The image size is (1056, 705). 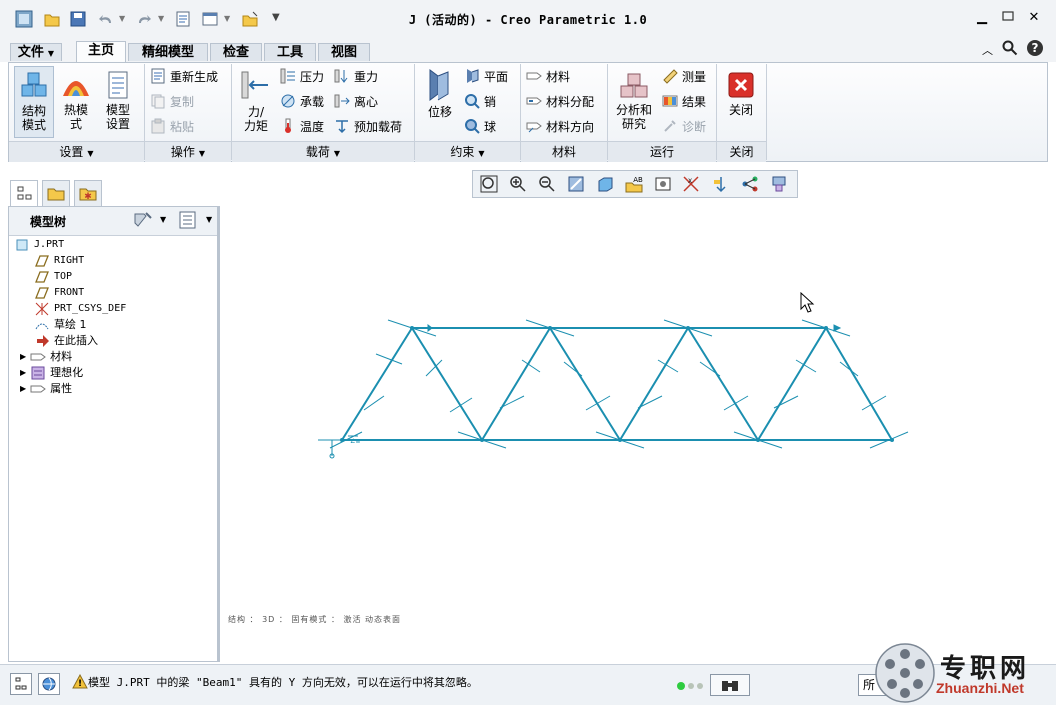 What do you see at coordinates (236, 52) in the screenshot?
I see `tab-inspect: 检查` at bounding box center [236, 52].